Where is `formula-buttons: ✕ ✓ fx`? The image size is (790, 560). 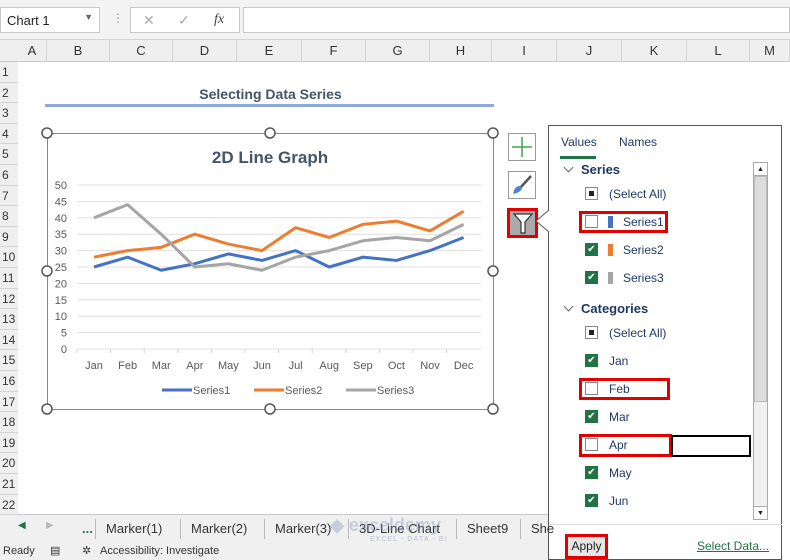
formula-buttons: ✕ ✓ fx is located at coordinates (185, 20).